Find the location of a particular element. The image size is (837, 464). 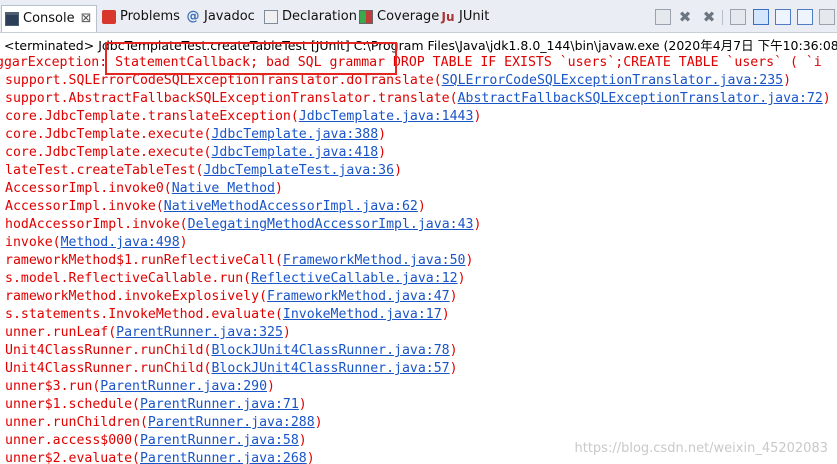

source-link: FrameworkMethod.java:47 is located at coordinates (358, 296).